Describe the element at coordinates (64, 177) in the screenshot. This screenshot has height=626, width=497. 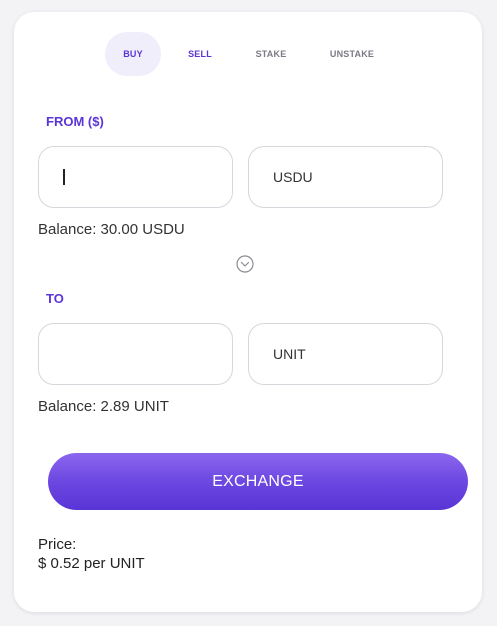
I see `text-caret` at that location.